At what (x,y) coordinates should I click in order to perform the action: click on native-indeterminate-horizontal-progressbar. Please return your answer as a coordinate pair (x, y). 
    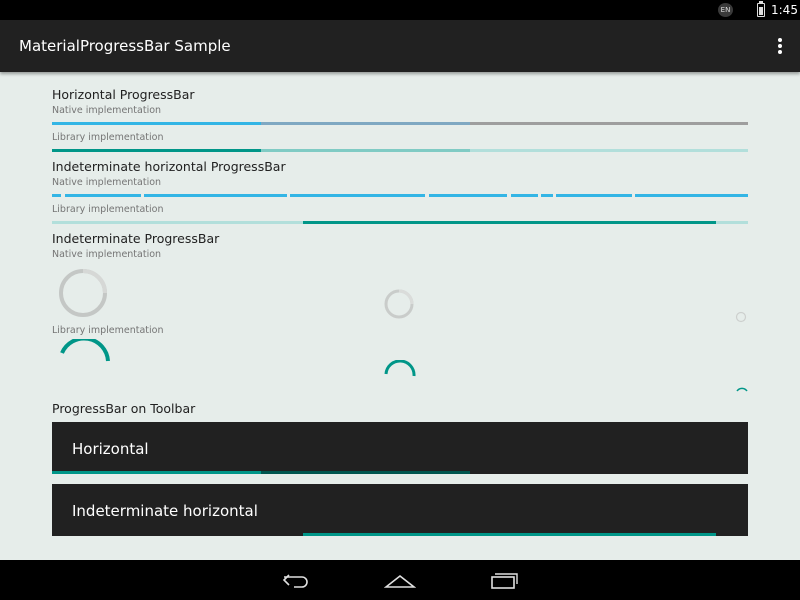
    Looking at the image, I should click on (400, 195).